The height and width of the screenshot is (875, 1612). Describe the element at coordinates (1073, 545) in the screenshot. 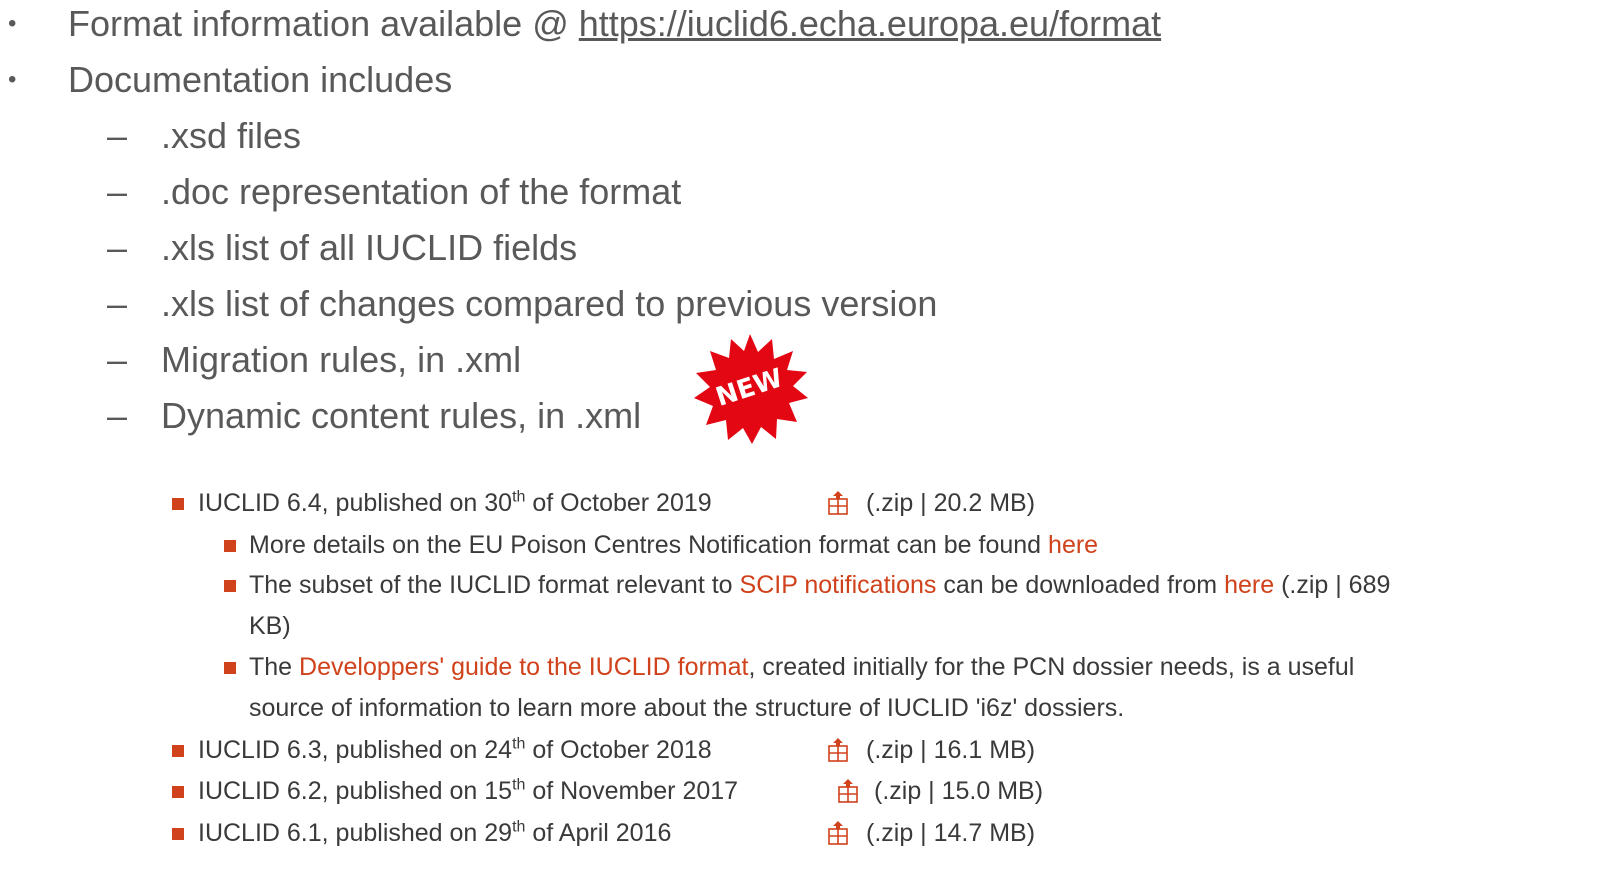

I see `pcn-here-link: here` at that location.